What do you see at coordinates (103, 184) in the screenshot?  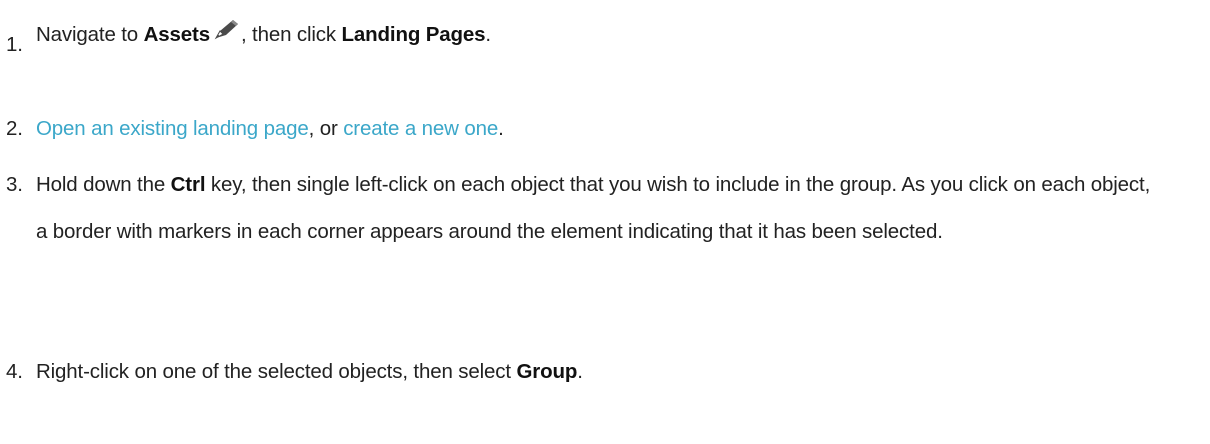 I see `step-text-fragment: Hold down the` at bounding box center [103, 184].